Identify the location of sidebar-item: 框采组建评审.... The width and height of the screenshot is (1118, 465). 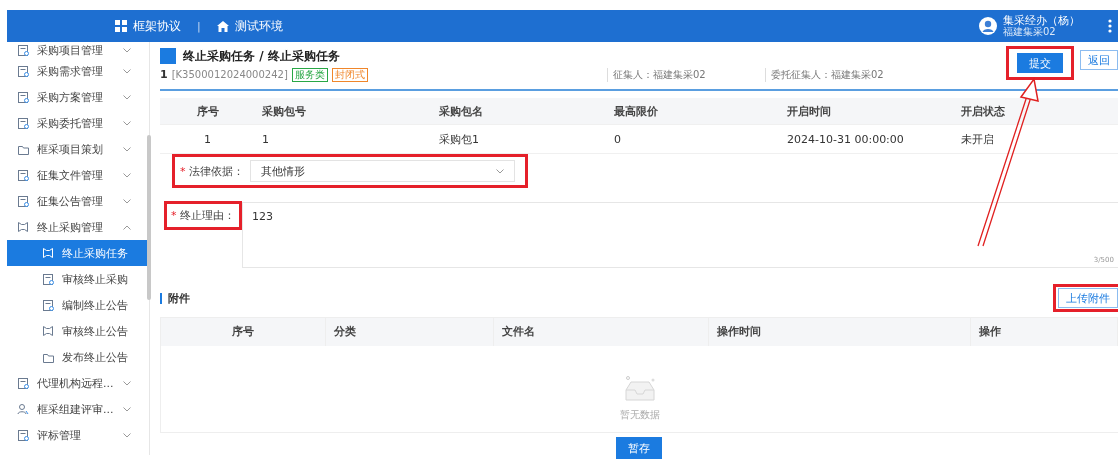
(78, 409).